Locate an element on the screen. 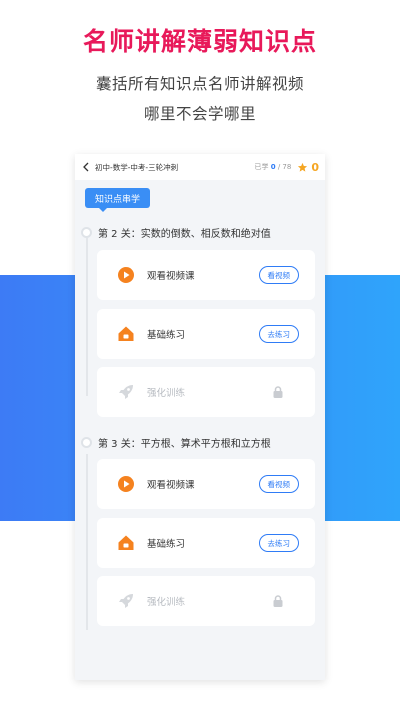 The image size is (400, 711). course-title: 初中-数学-中考-三轮冲刺 is located at coordinates (137, 167).